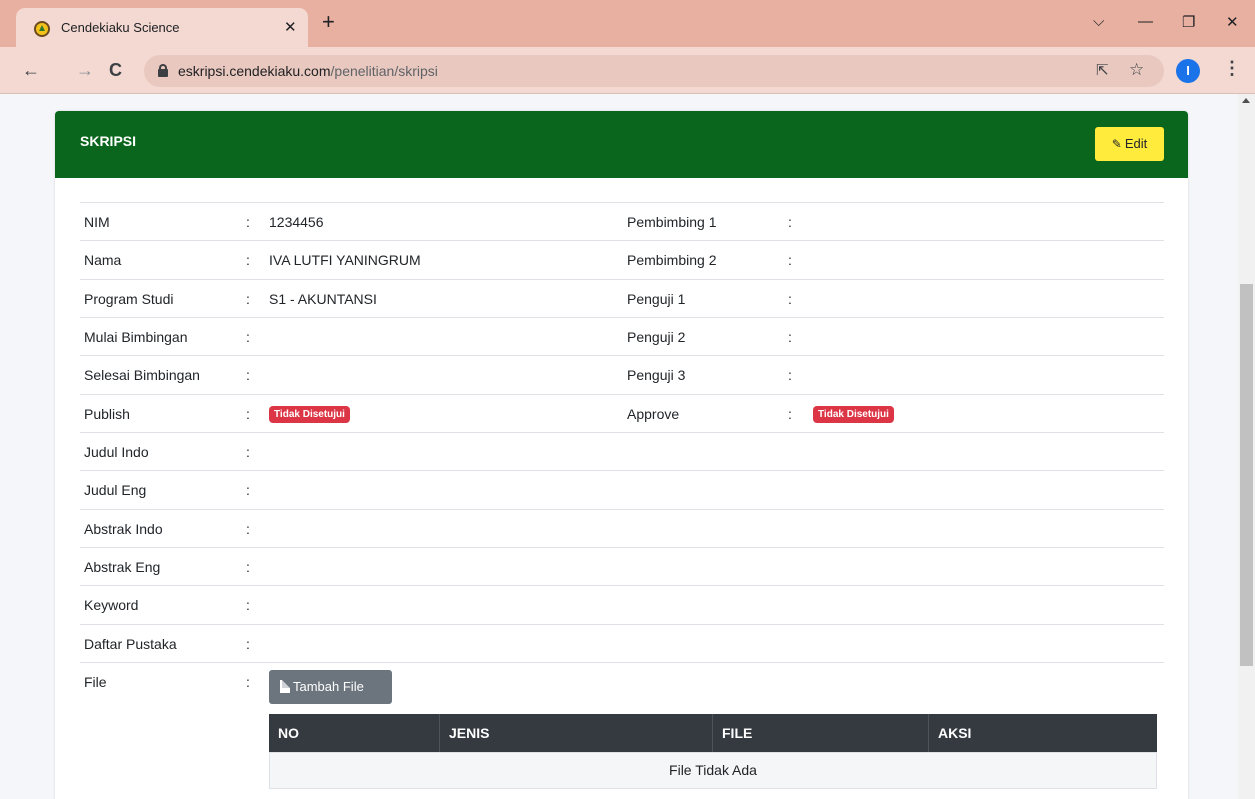 This screenshot has height=799, width=1255. What do you see at coordinates (622, 298) in the screenshot?
I see `detail-row-program-studi: Program Studi: S1 - AKUNTANSI Penguji 1:` at bounding box center [622, 298].